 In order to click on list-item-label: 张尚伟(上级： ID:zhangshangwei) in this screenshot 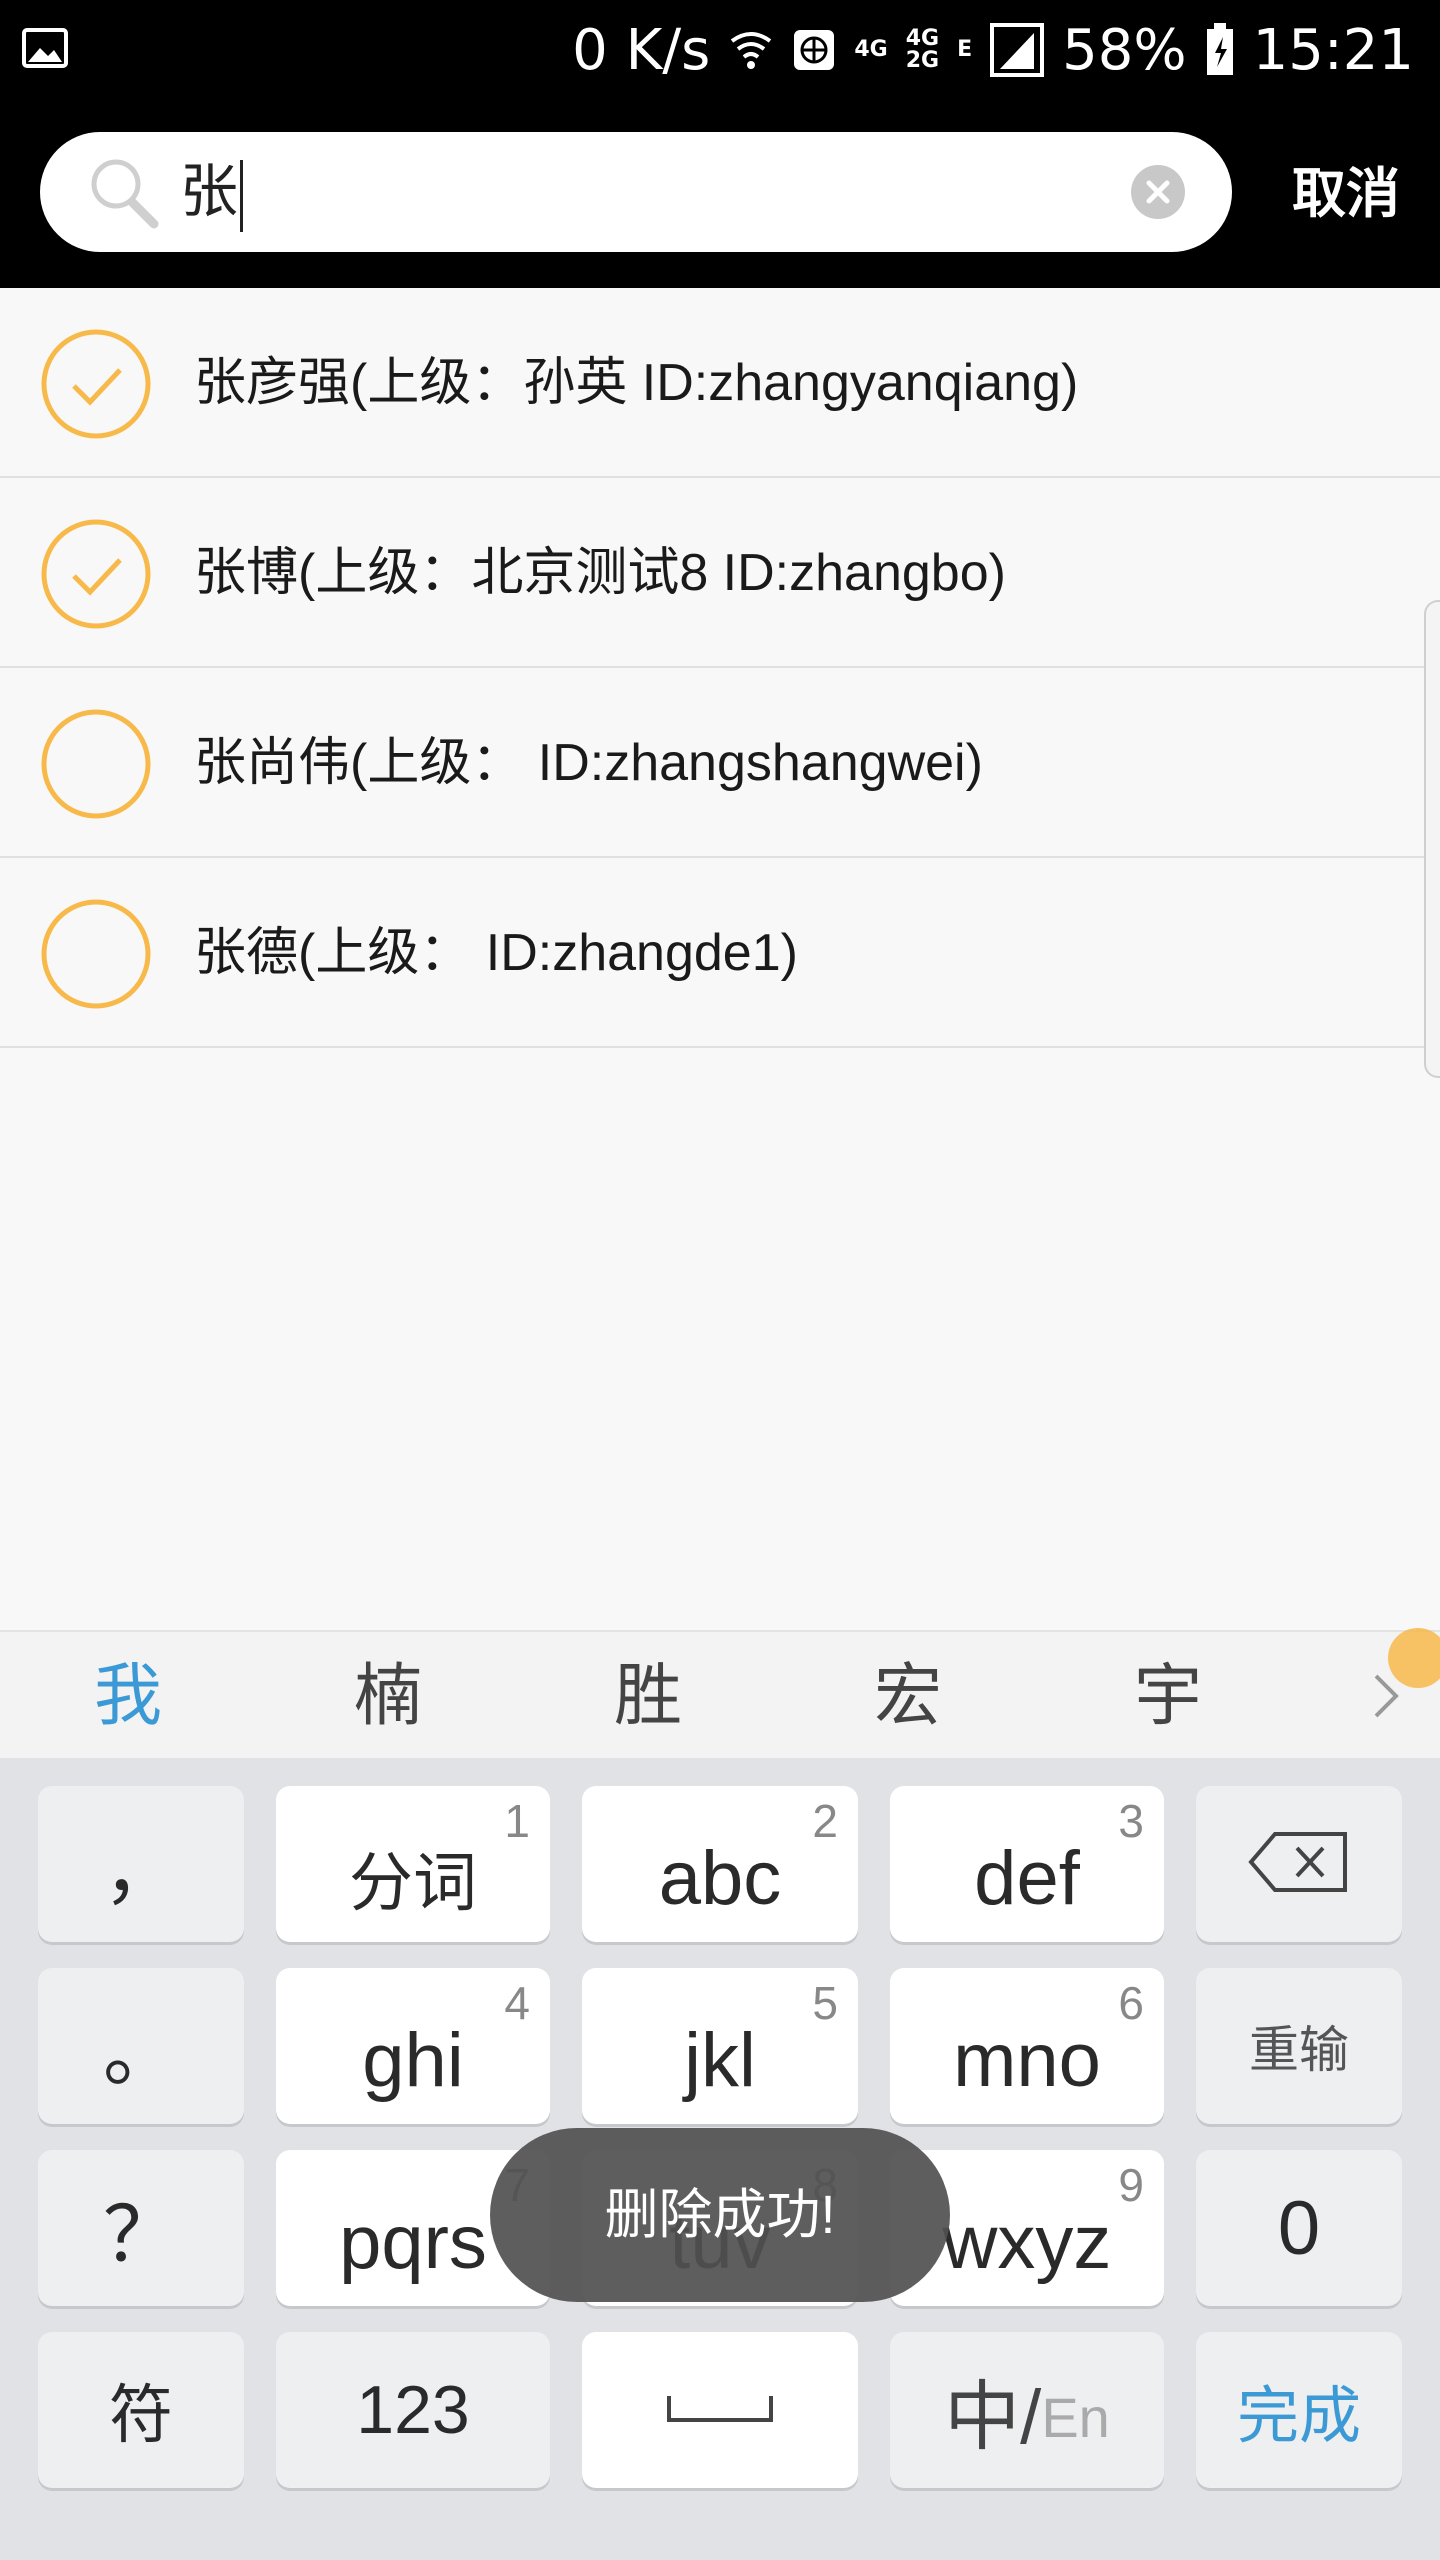, I will do `click(588, 763)`.